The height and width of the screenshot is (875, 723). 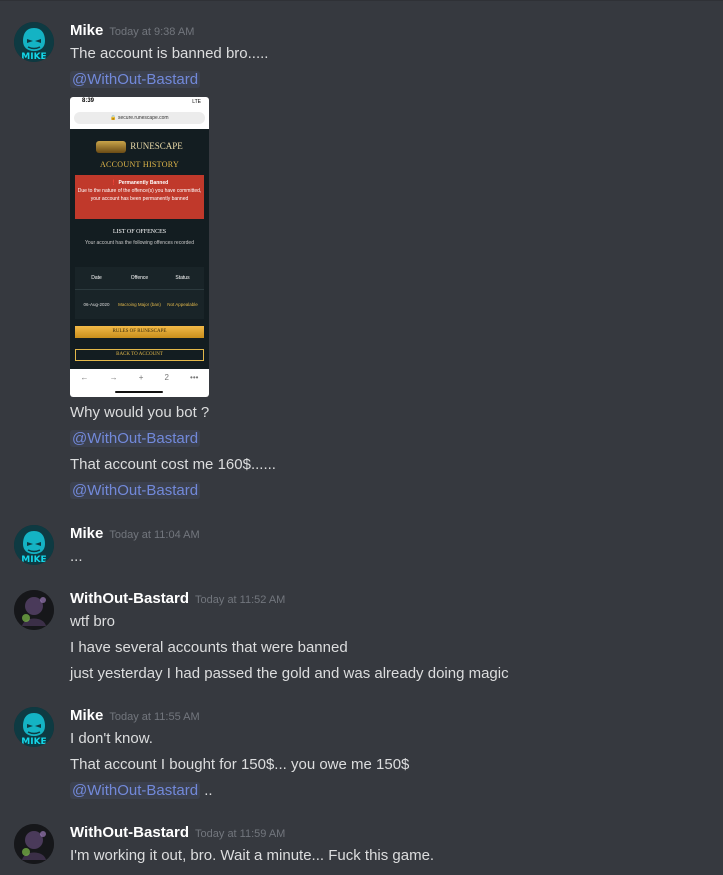 What do you see at coordinates (139, 103) in the screenshot?
I see `phone-status-bar: 8:39 LTE` at bounding box center [139, 103].